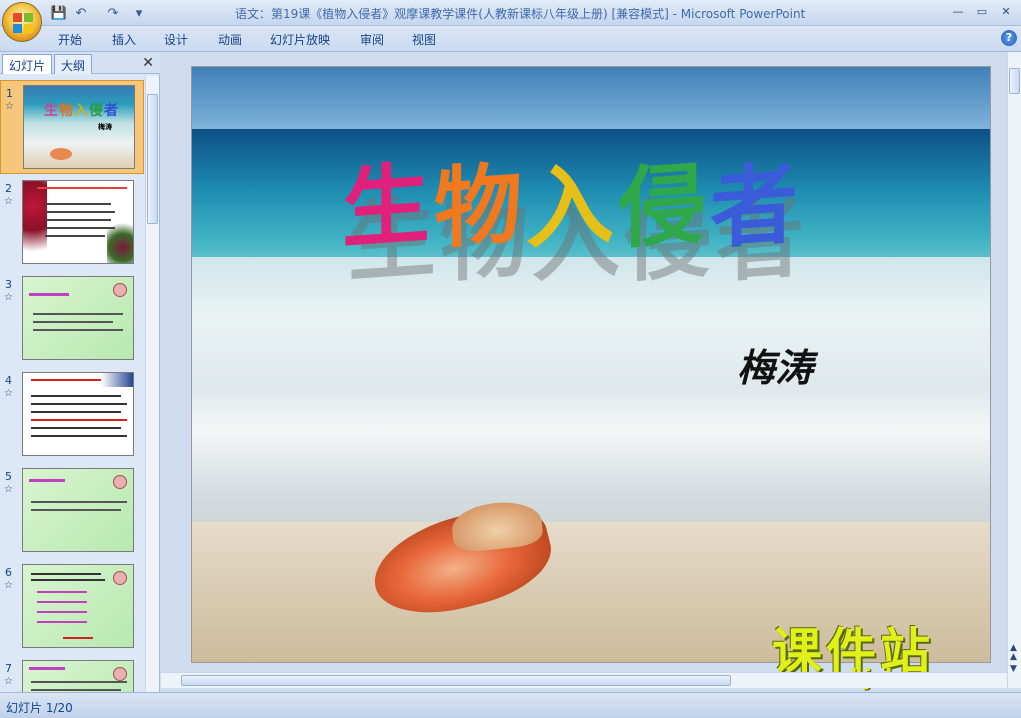 The height and width of the screenshot is (718, 1021). Describe the element at coordinates (372, 39) in the screenshot. I see `tab-review: 审阅` at that location.